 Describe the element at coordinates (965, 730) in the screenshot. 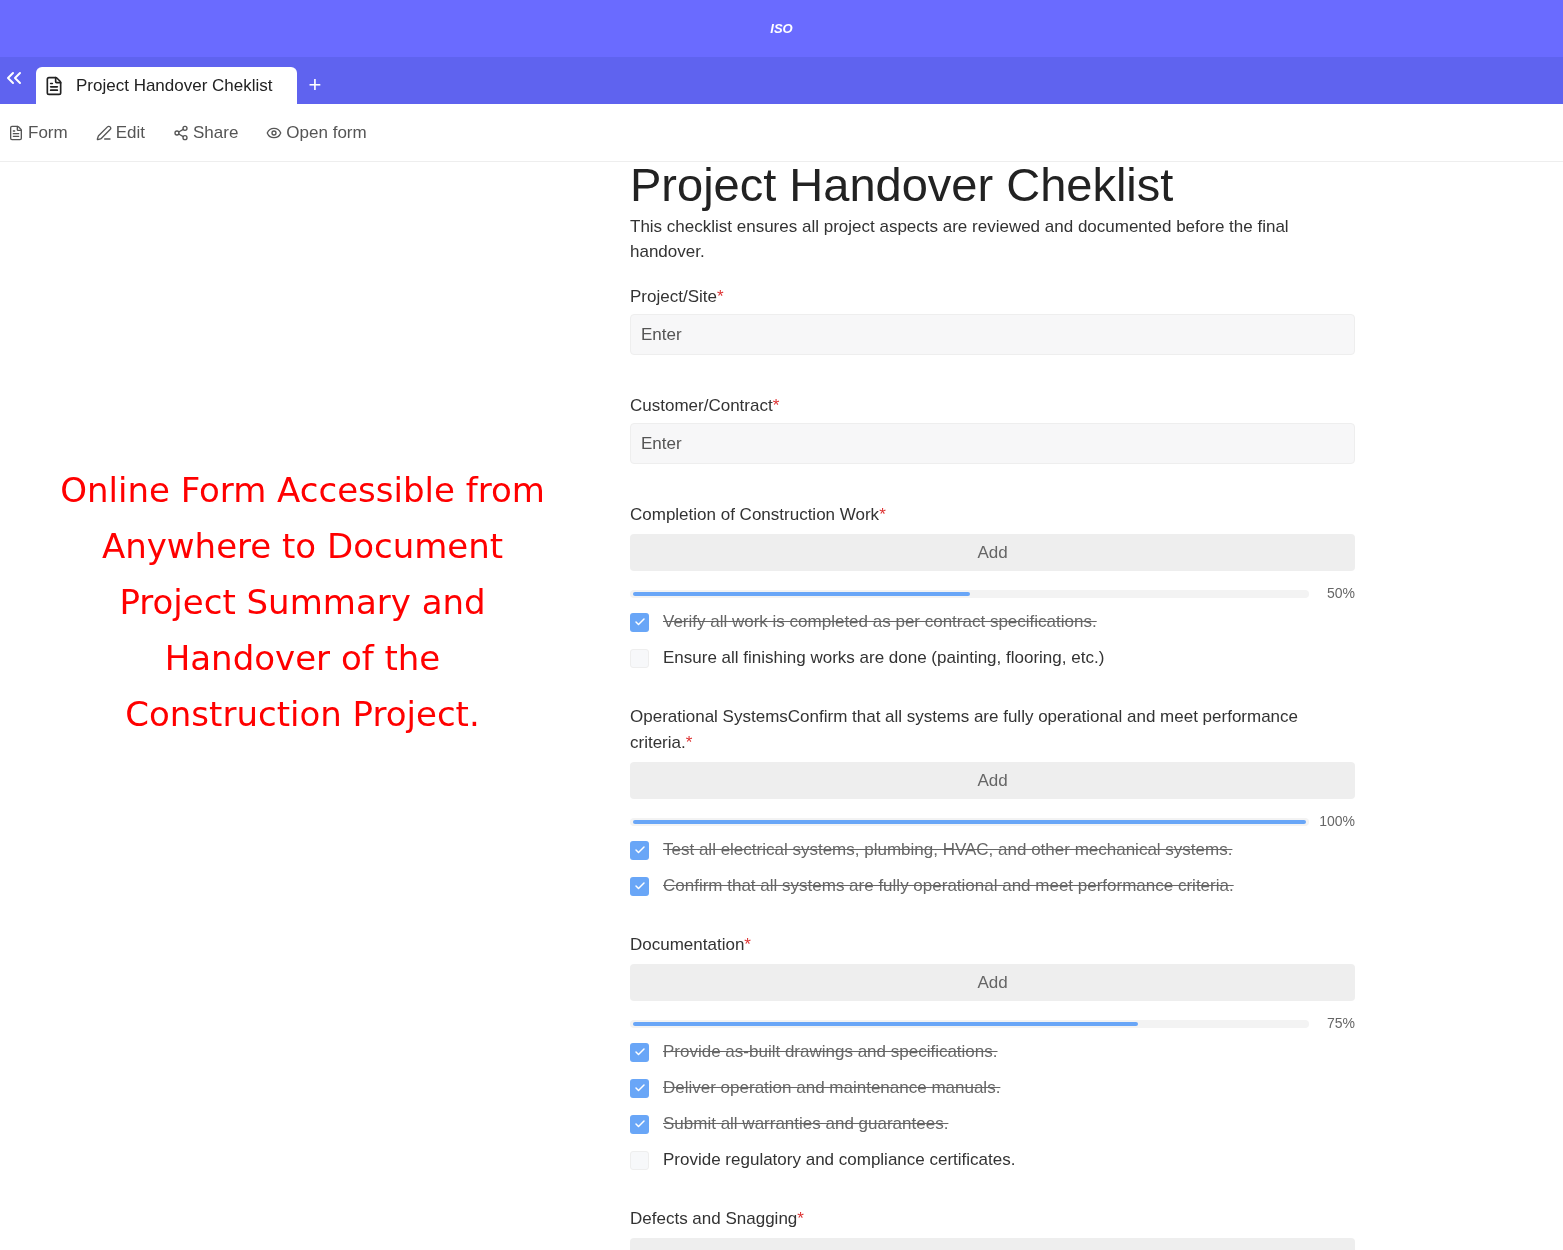

I see `field-label: Operational SystemsConfirm that all systems are fully operational and meet performance criteria.*` at that location.